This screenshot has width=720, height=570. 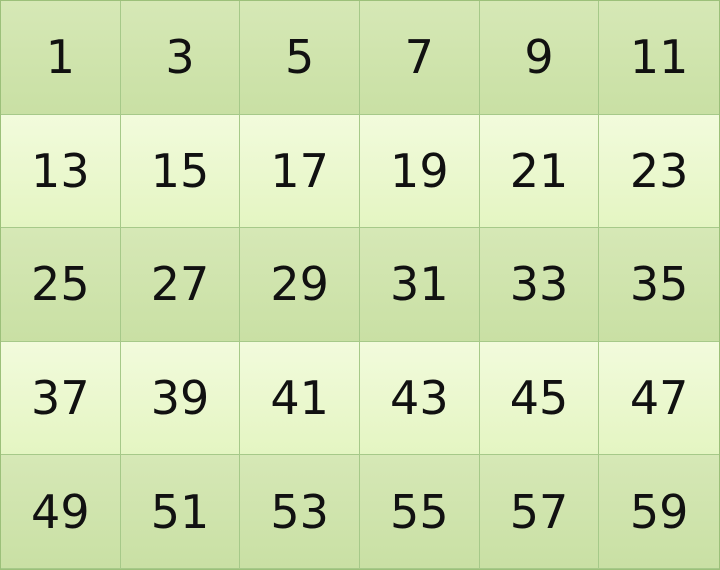 I want to click on grid-cell: 33, so click(x=539, y=285).